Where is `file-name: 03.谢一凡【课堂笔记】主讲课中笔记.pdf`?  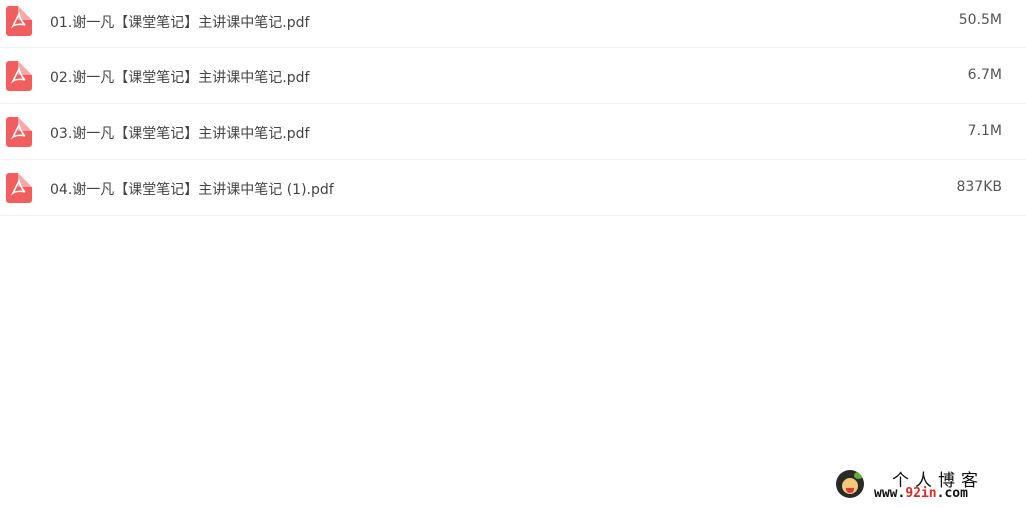
file-name: 03.谢一凡【课堂笔记】主讲课中笔记.pdf is located at coordinates (179, 133).